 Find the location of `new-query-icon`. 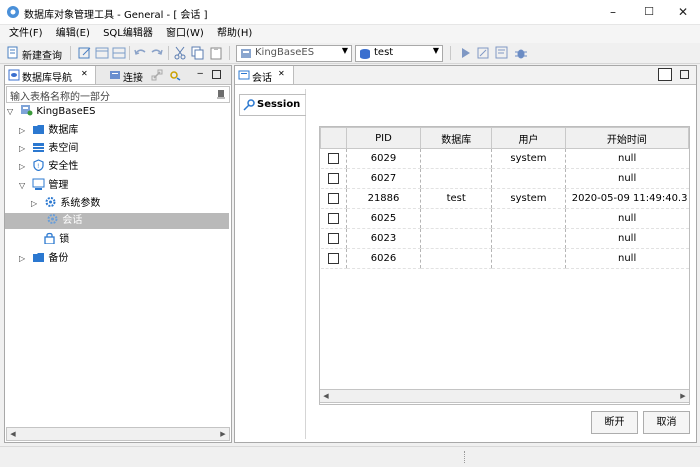

new-query-icon is located at coordinates (12, 52).